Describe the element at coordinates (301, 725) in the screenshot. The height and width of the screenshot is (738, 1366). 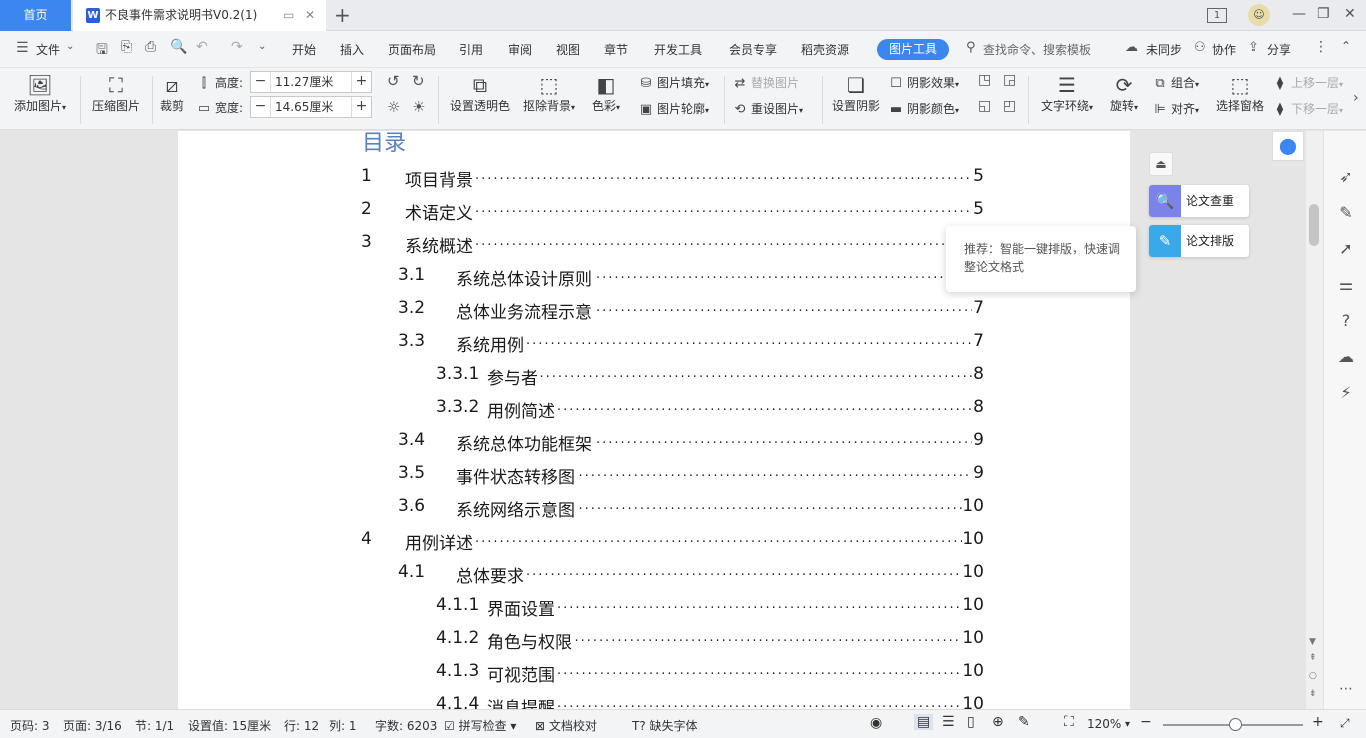
I see `status-row: 行: 12` at that location.